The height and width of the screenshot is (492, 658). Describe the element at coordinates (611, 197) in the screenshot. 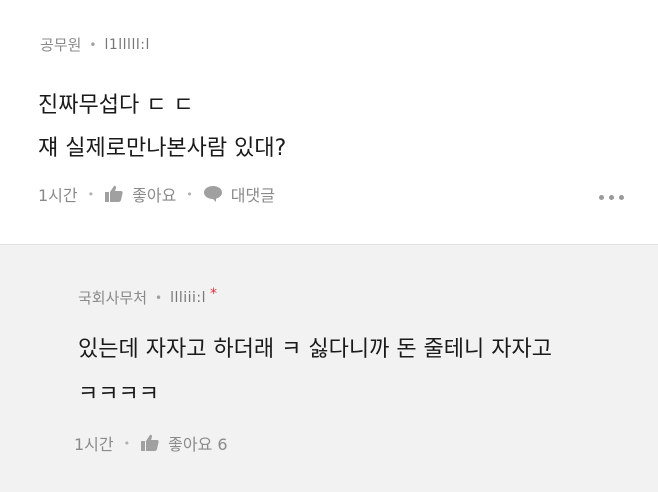

I see `more-options-icon` at that location.